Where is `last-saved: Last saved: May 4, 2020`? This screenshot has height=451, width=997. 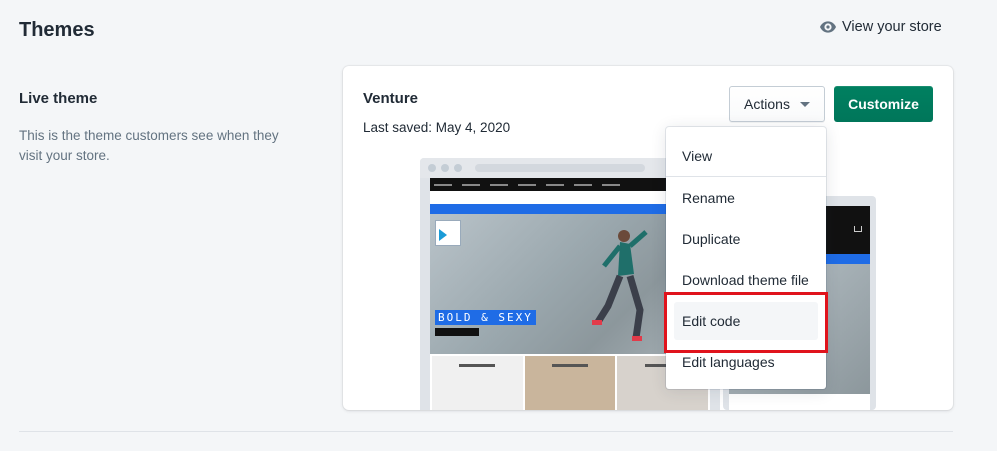
last-saved: Last saved: May 4, 2020 is located at coordinates (437, 127).